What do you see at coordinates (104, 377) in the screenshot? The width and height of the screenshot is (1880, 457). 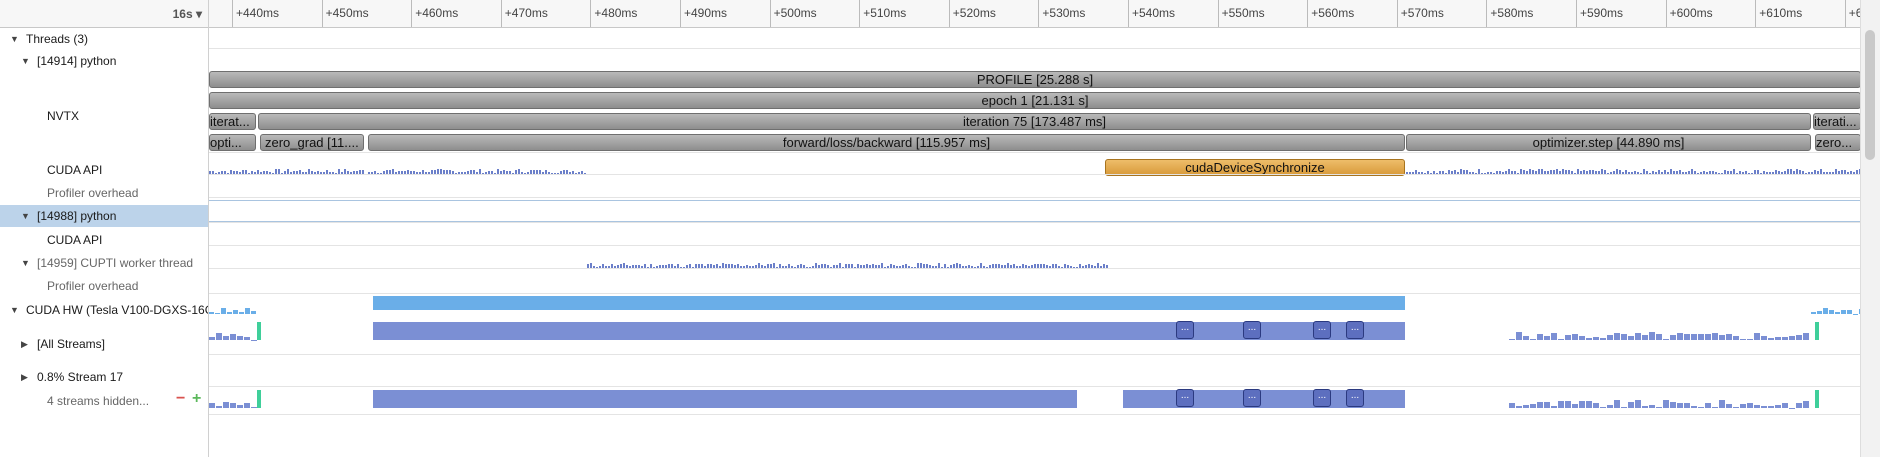 I see `tree-row: ▶ 0.8% Stream 17` at bounding box center [104, 377].